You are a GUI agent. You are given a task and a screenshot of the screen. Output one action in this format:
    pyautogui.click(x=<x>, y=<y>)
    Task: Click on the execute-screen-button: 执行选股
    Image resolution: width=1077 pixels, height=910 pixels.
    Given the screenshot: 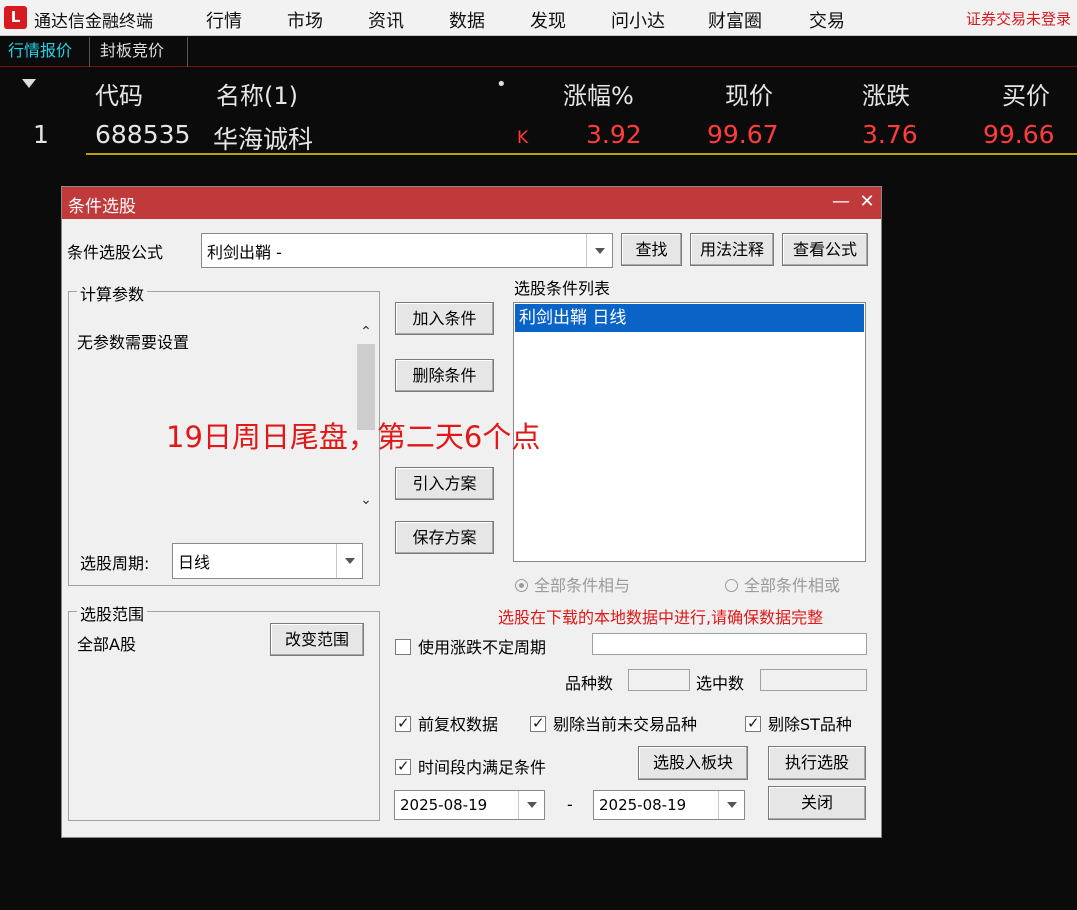 What is the action you would take?
    pyautogui.click(x=817, y=763)
    